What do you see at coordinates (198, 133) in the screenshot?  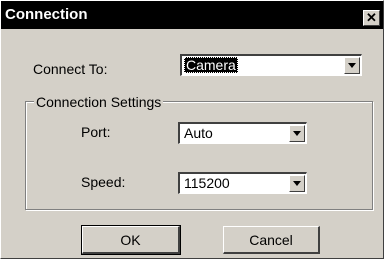 I see `port-value: Auto` at bounding box center [198, 133].